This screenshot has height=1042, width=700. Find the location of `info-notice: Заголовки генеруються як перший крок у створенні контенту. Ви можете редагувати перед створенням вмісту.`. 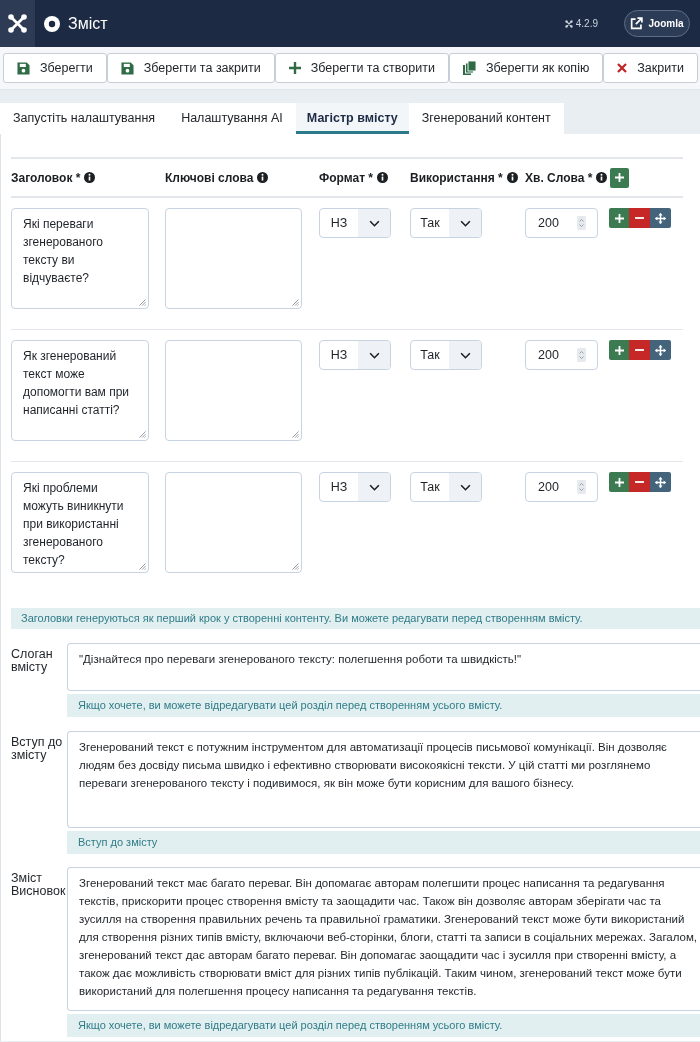

info-notice: Заголовки генеруються як перший крок у створенні контенту. Ви можете редагувати перед створенням вмісту. is located at coordinates (355, 618).